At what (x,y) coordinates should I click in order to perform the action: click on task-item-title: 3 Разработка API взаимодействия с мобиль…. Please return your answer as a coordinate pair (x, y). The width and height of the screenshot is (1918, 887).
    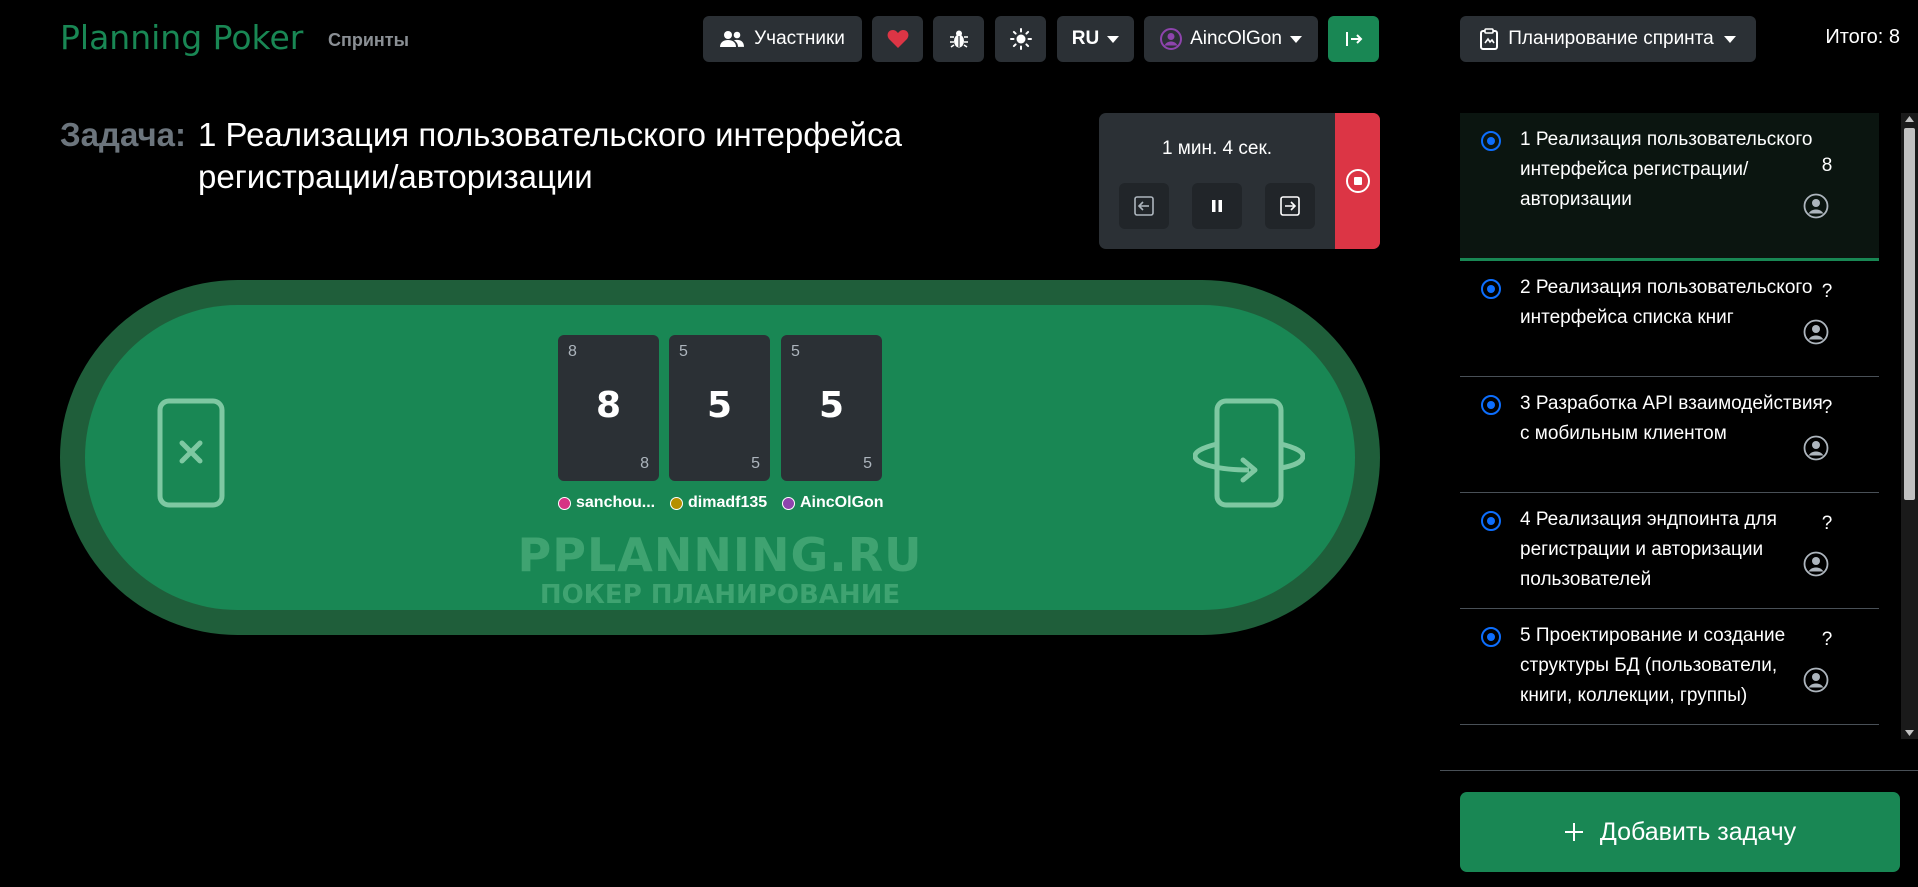
    Looking at the image, I should click on (1671, 418).